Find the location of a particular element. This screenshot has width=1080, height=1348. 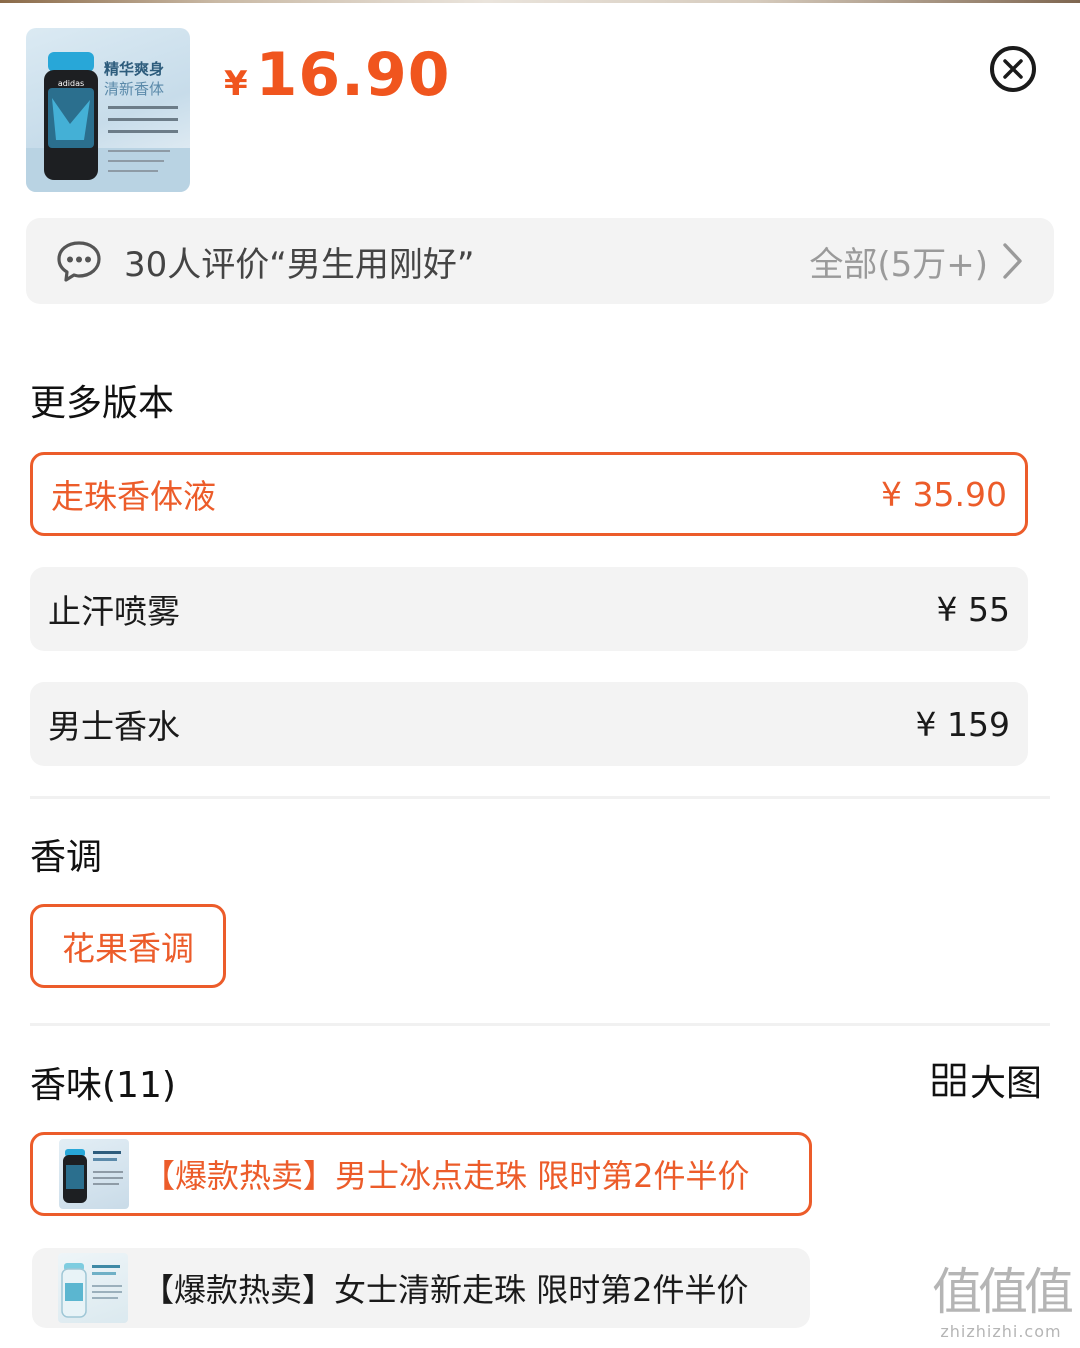

version-label: 男士香水 is located at coordinates (114, 726).